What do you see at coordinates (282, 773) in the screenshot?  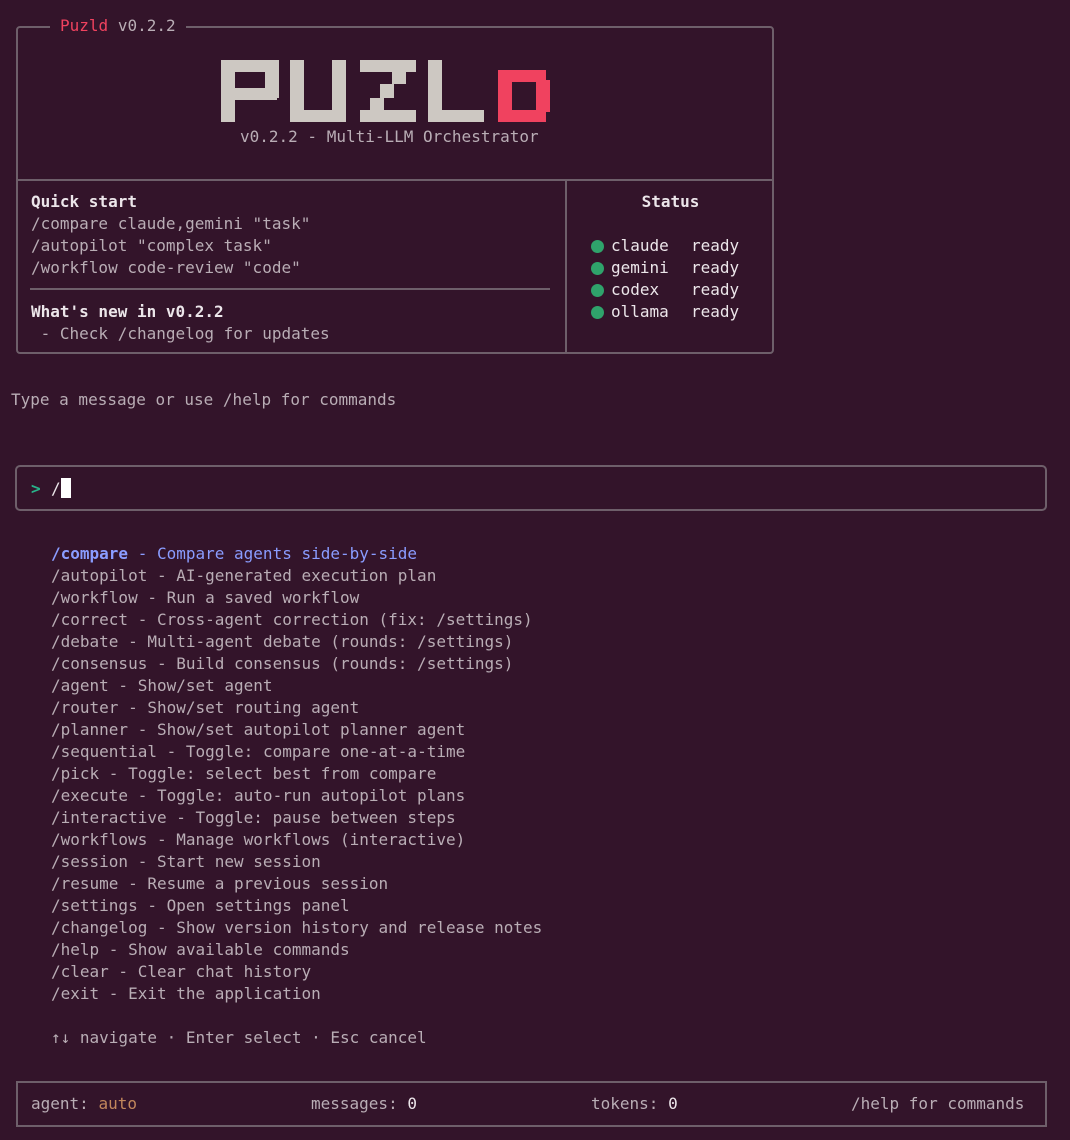 I see `command-description: Toggle: select best from compare` at bounding box center [282, 773].